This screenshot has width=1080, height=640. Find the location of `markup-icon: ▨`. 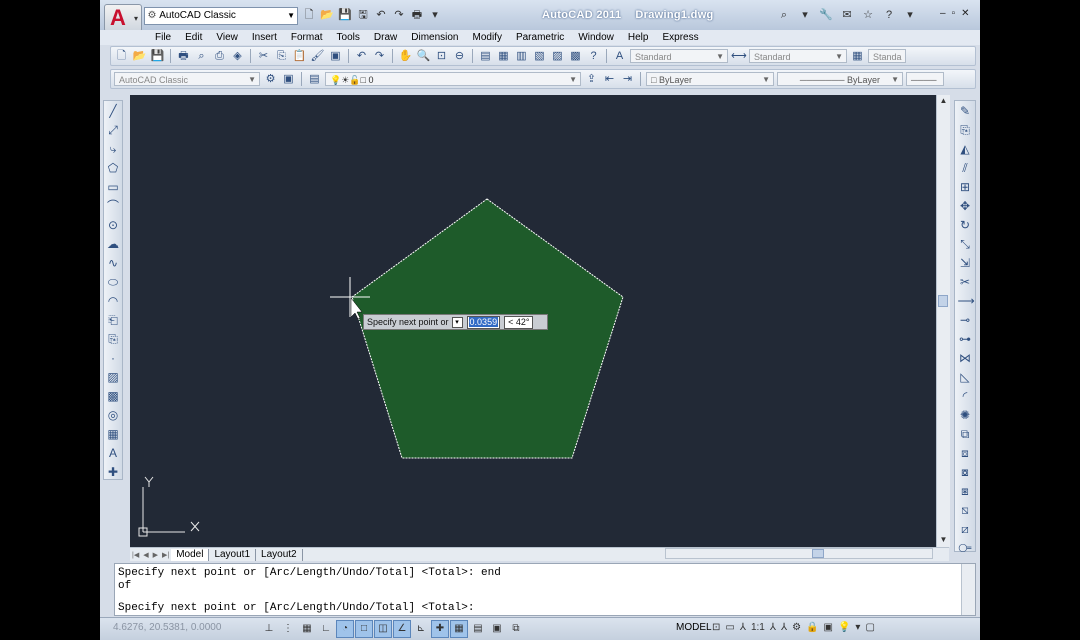

markup-icon: ▨ is located at coordinates (557, 56).